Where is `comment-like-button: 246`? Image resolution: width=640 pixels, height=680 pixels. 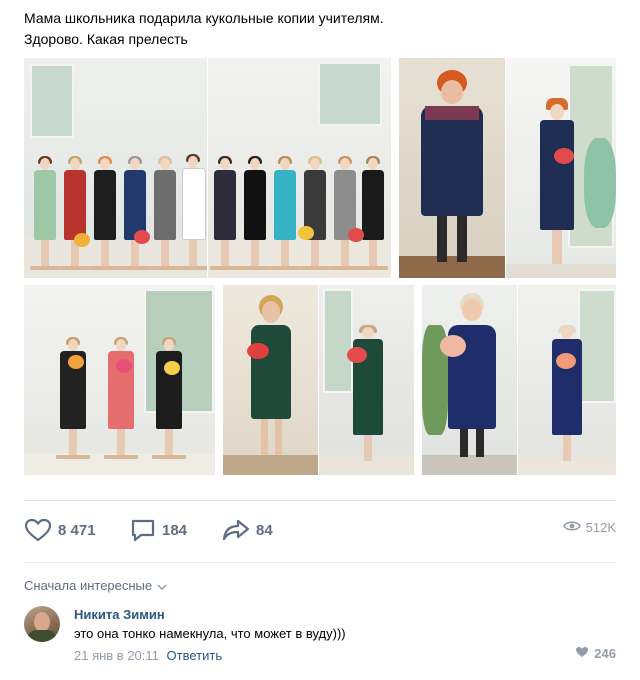 comment-like-button: 246 is located at coordinates (595, 653).